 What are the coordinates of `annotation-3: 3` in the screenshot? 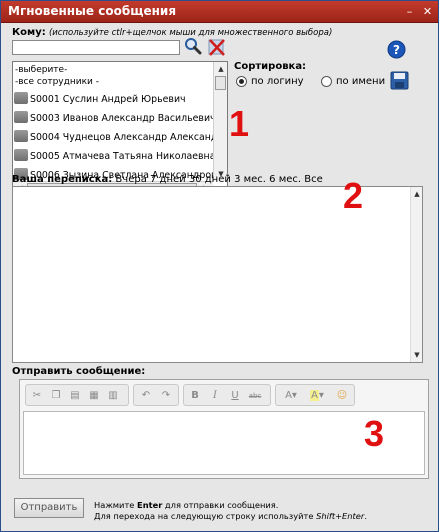 It's located at (374, 433).